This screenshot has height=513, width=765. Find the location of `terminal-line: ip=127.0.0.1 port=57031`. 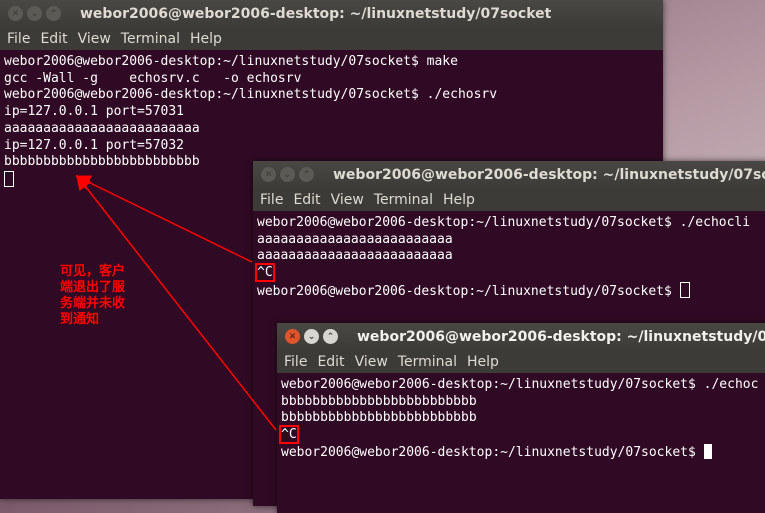

terminal-line: ip=127.0.0.1 port=57031 is located at coordinates (94, 112).